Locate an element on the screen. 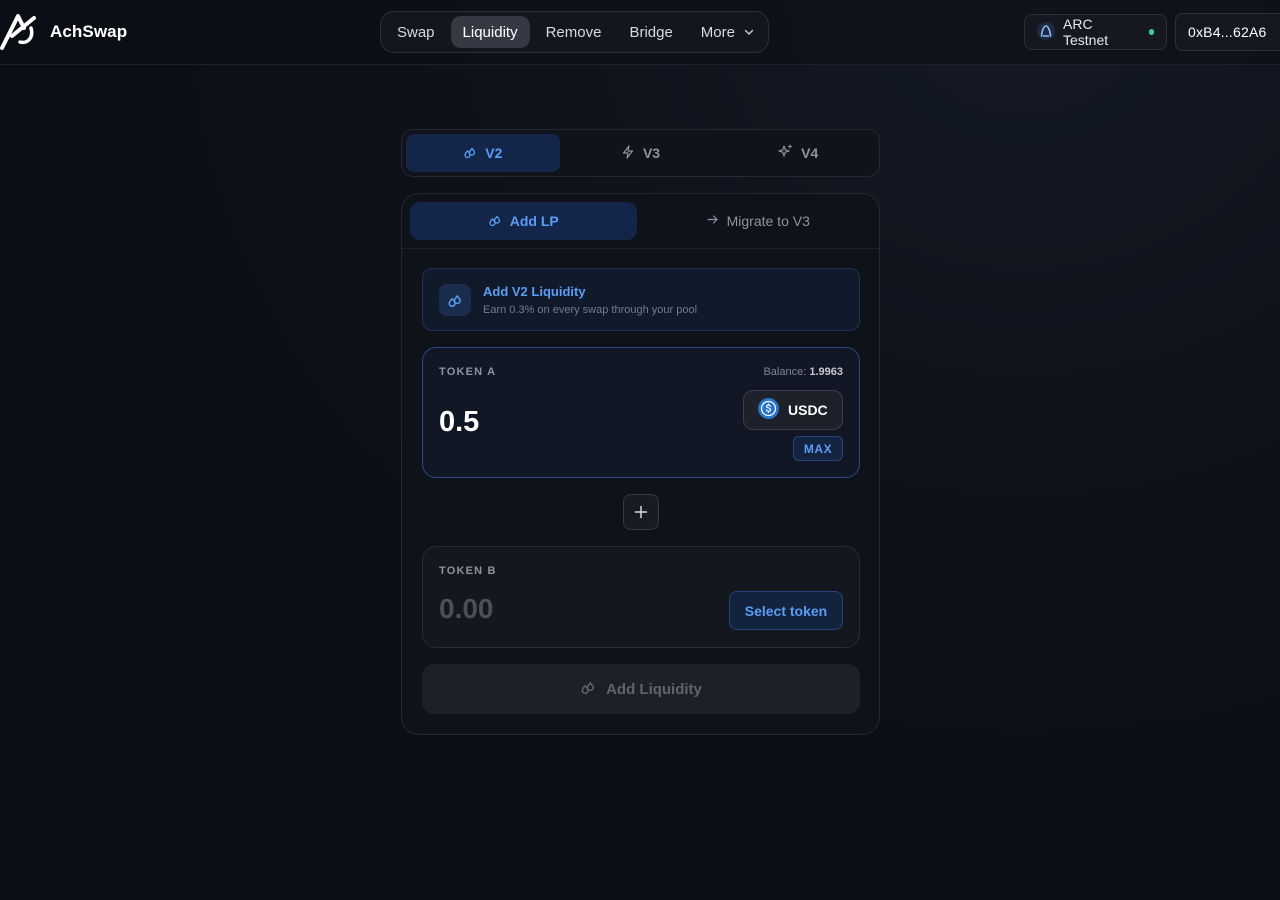 The width and height of the screenshot is (1280, 900). chevron-down-icon is located at coordinates (749, 32).